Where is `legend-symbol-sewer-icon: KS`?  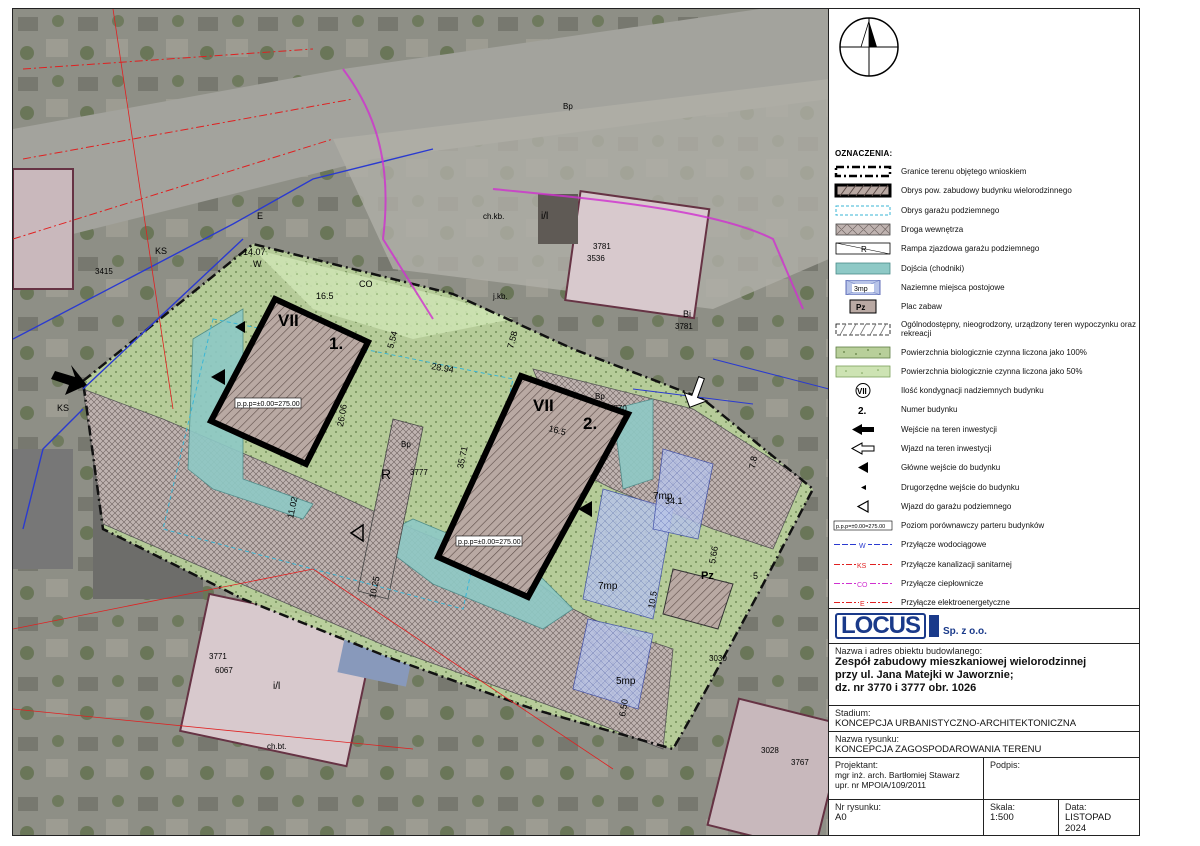
legend-symbol-sewer-icon: KS is located at coordinates (863, 564).